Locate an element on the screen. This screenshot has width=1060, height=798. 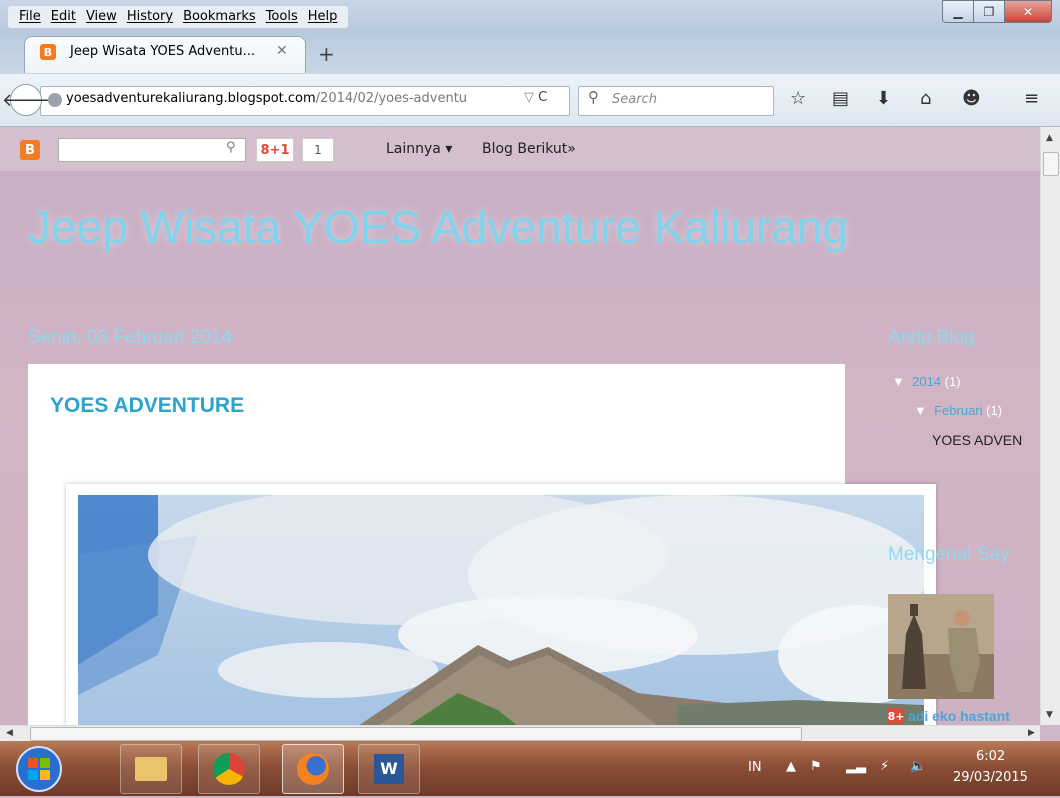
gplus-button: 8+1 is located at coordinates (275, 150).